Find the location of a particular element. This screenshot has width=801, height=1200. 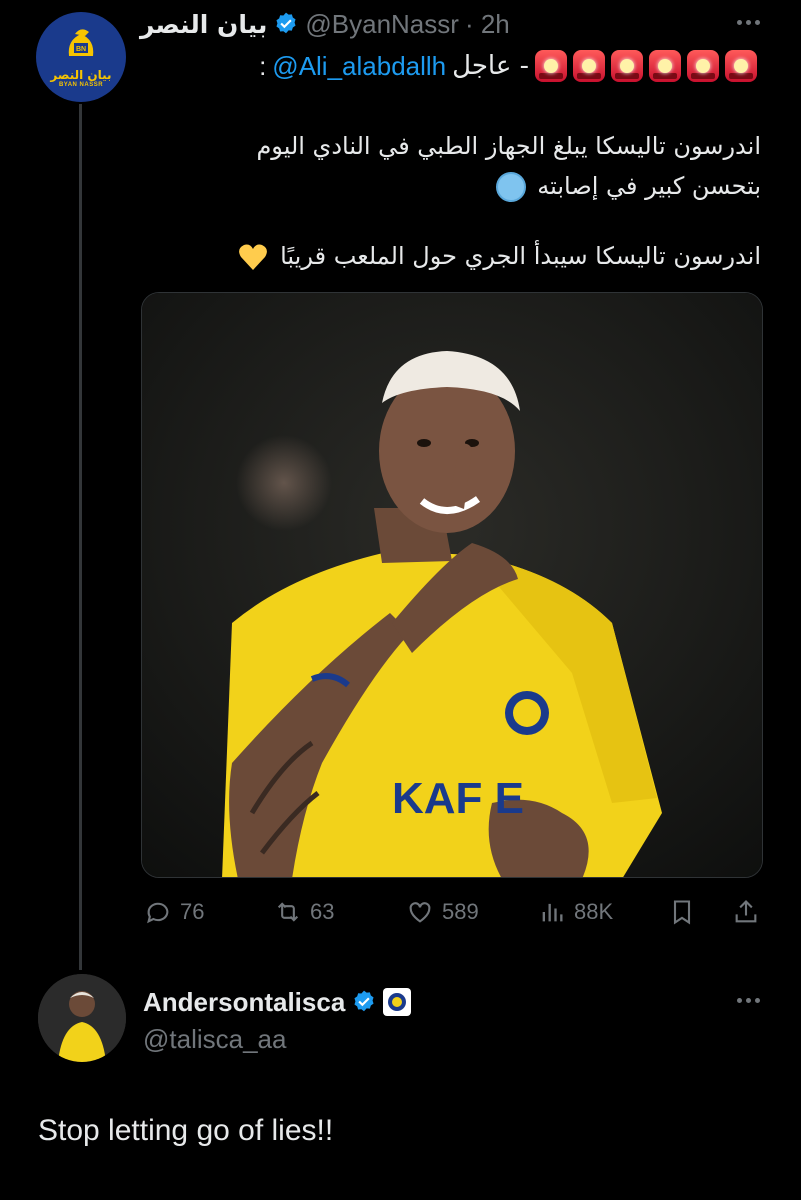

reply-button: 76 is located at coordinates (174, 912).